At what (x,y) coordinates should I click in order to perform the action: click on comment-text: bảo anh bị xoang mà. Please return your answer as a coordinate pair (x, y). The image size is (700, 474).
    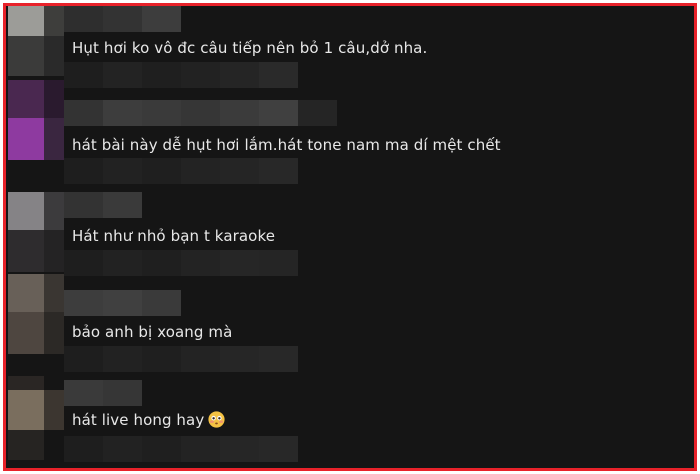
    Looking at the image, I should click on (152, 332).